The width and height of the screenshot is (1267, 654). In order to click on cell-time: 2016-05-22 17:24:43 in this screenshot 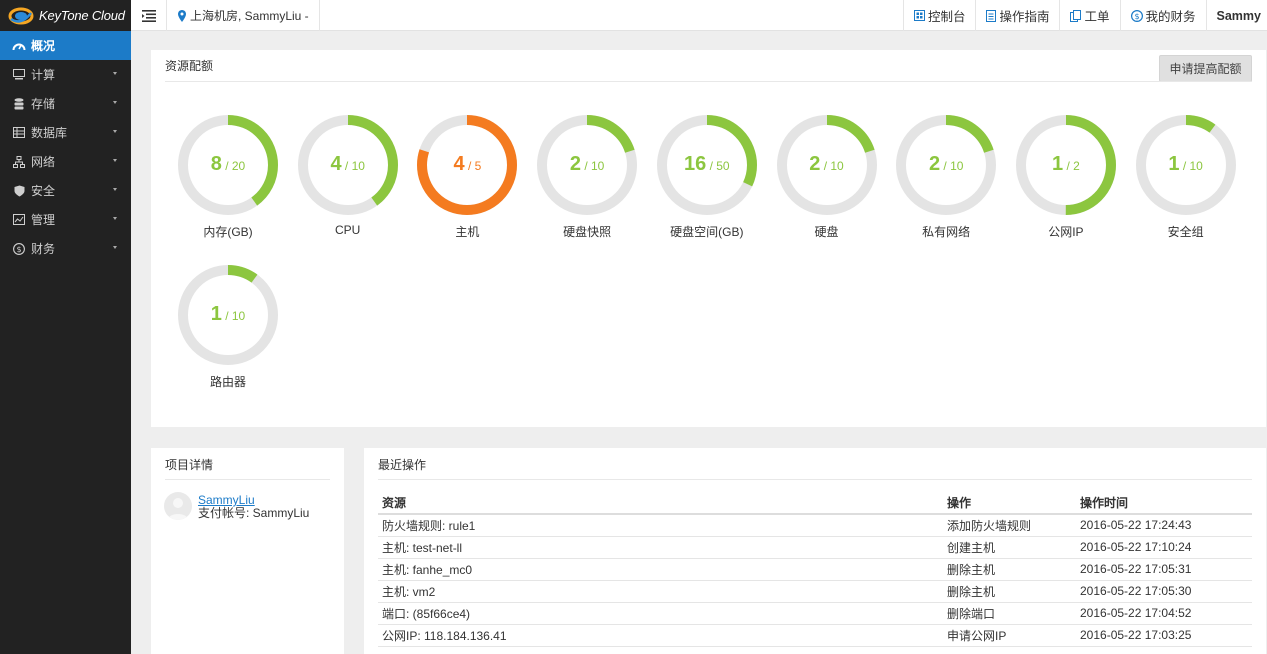, I will do `click(1164, 525)`.